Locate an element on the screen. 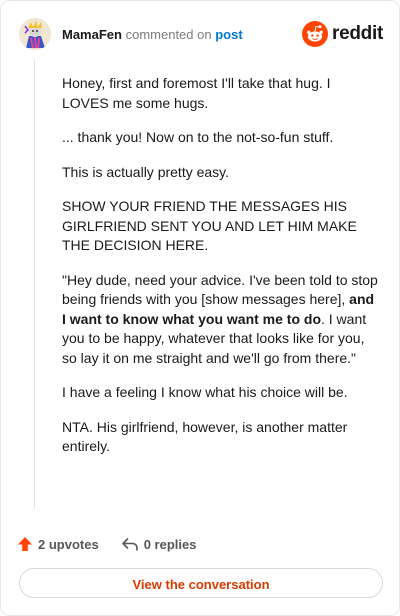 This screenshot has height=616, width=400. upvote-count: 2 upvotes is located at coordinates (68, 544).